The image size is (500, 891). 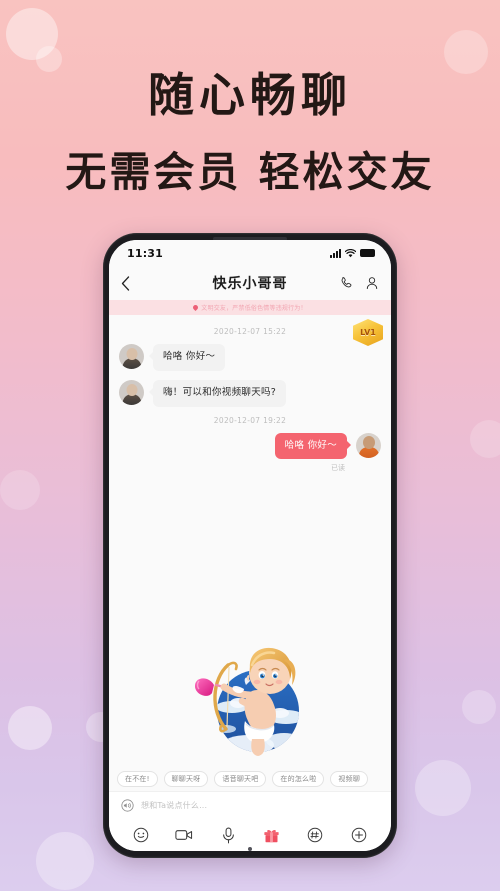 What do you see at coordinates (127, 805) in the screenshot?
I see `voice-wave-icon` at bounding box center [127, 805].